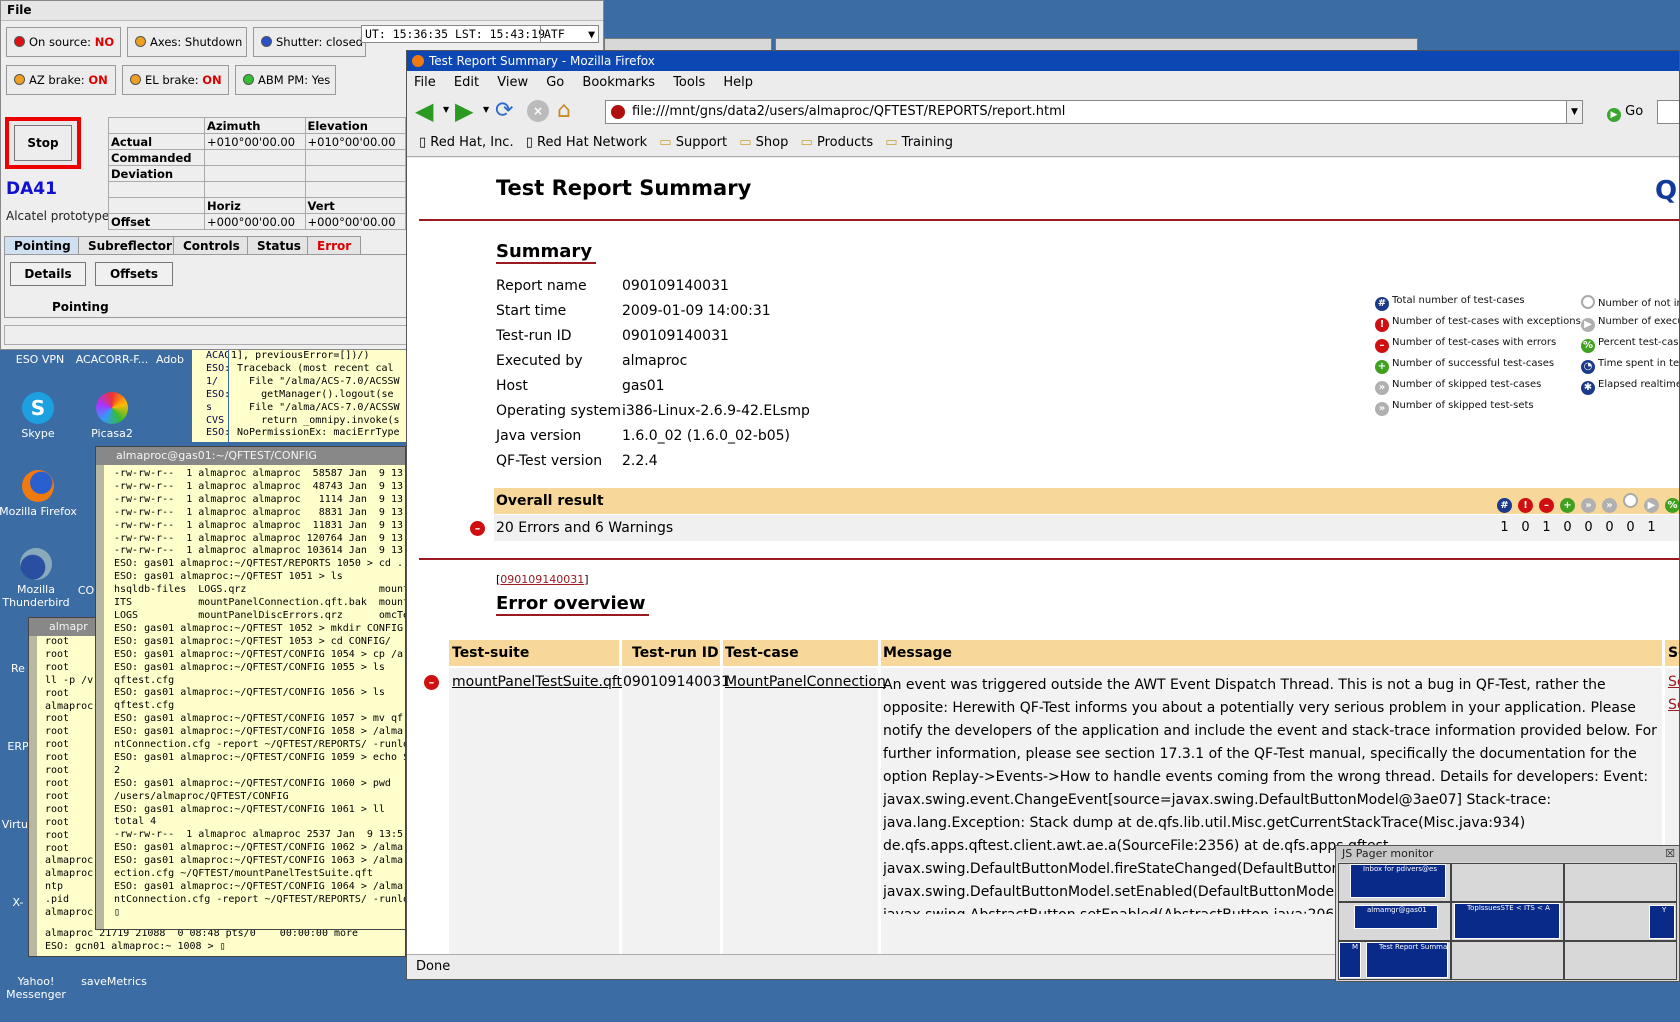 The width and height of the screenshot is (1680, 1022). Describe the element at coordinates (1625, 113) in the screenshot. I see `go-button: ▶ Go` at that location.